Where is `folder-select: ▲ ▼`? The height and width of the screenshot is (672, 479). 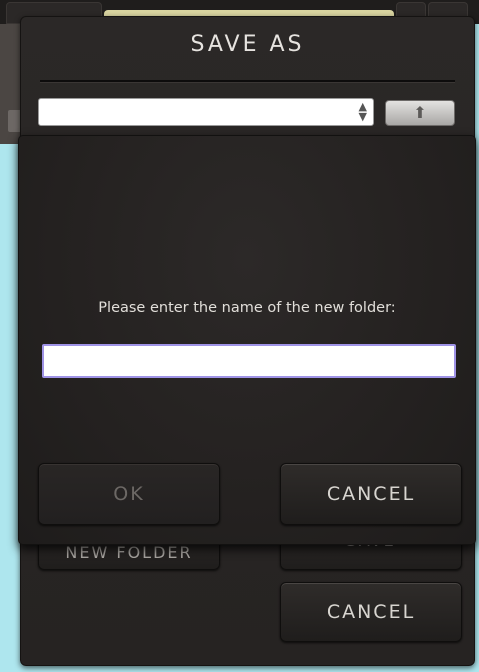 folder-select: ▲ ▼ is located at coordinates (206, 112).